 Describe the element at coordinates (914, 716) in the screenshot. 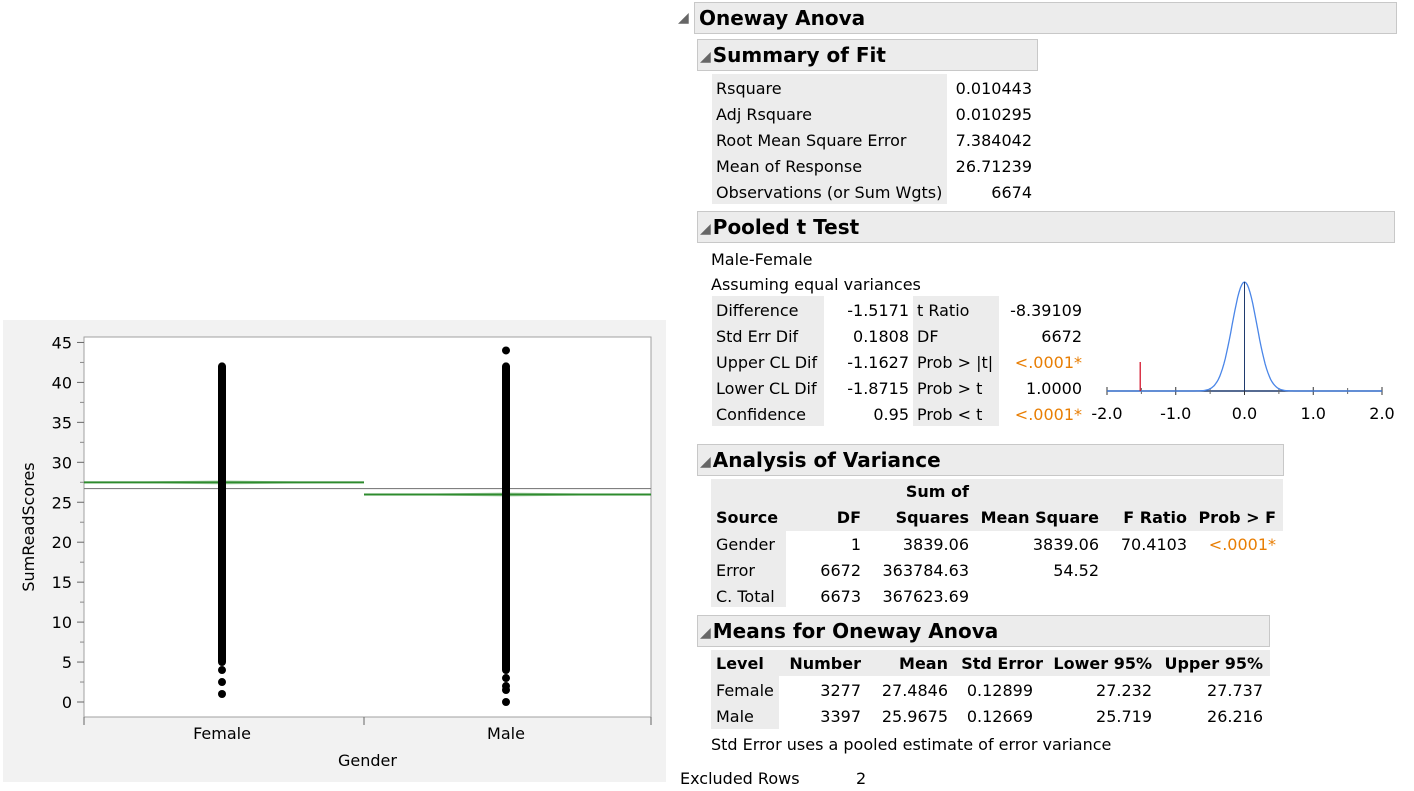

I see `means-mean: 25.9675` at that location.